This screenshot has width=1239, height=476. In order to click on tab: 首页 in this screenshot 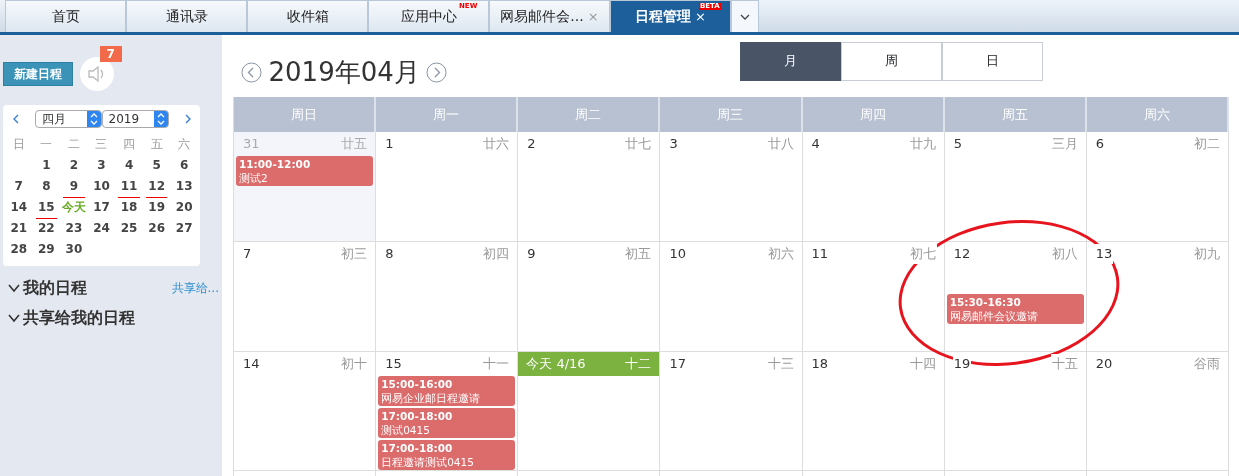, I will do `click(65, 16)`.